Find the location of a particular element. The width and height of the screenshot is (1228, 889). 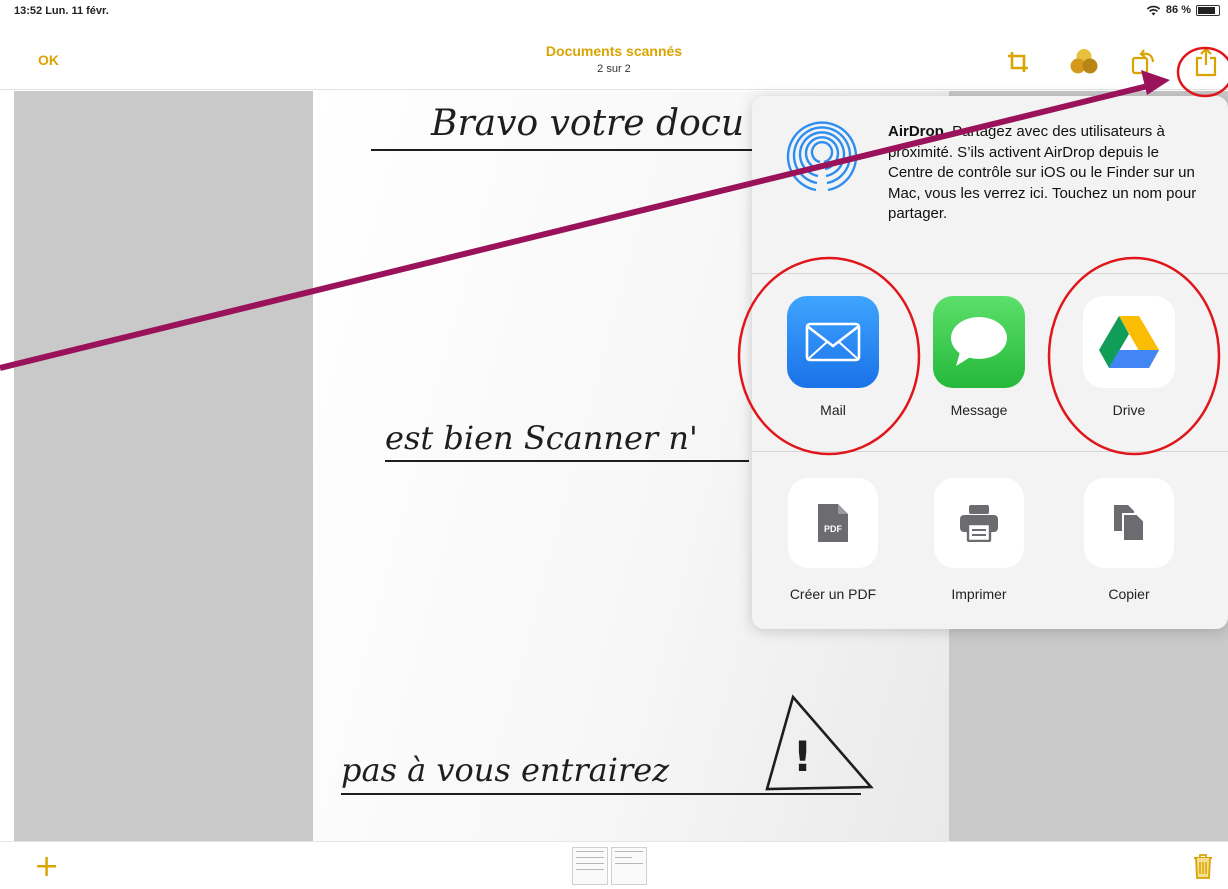

add-icon: + is located at coordinates (46, 867).